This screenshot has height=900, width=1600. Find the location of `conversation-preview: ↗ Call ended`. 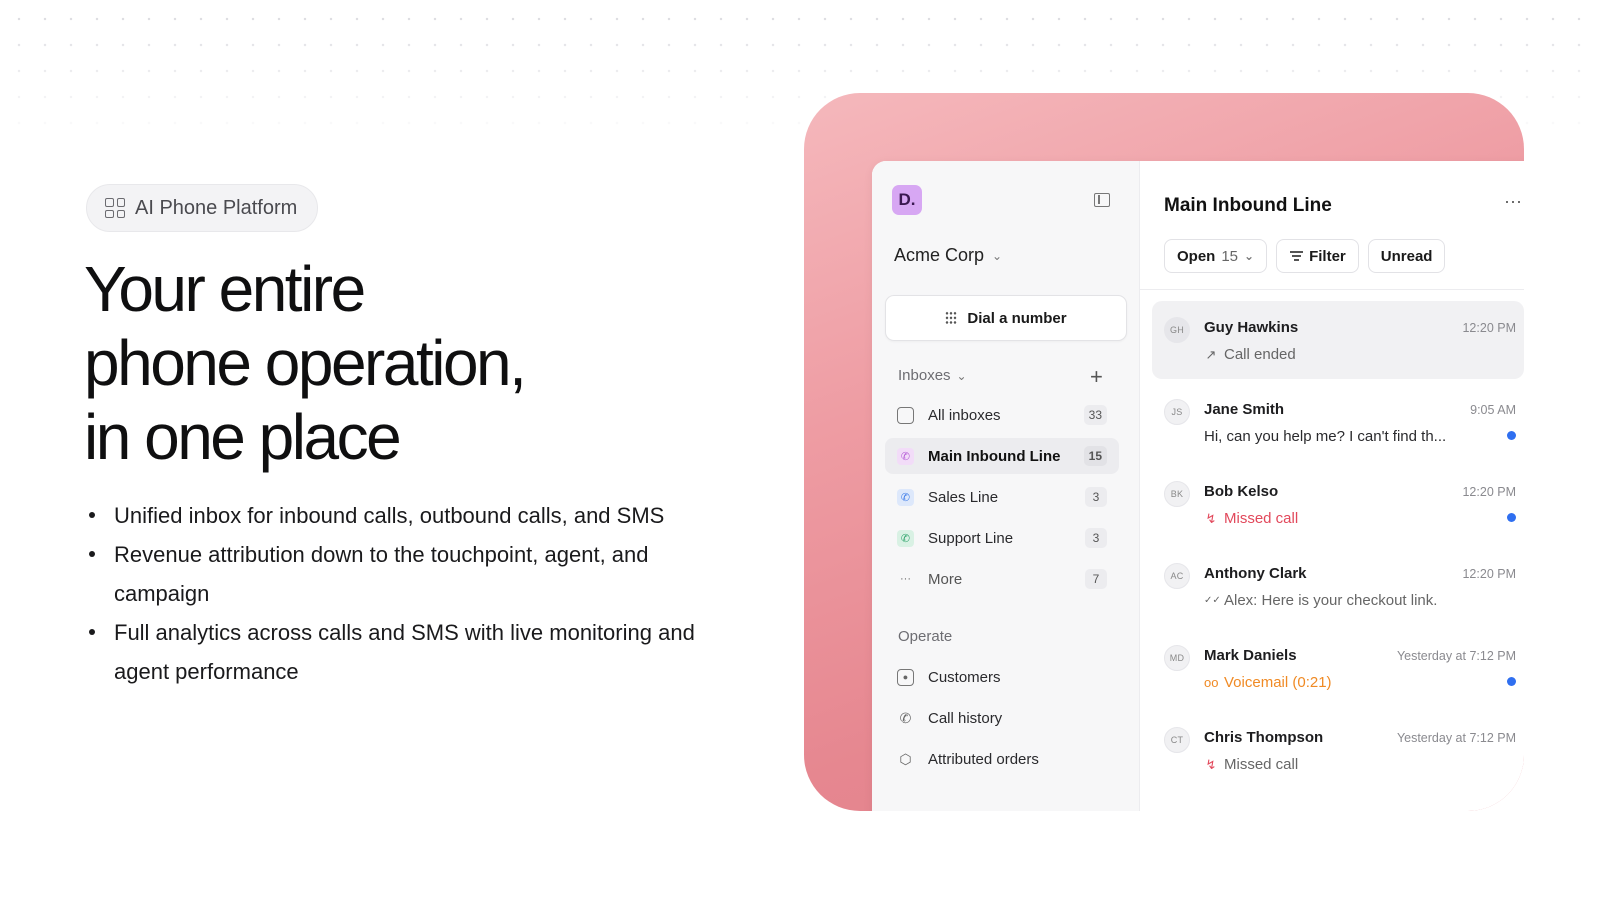

conversation-preview: ↗ Call ended is located at coordinates (1250, 354).